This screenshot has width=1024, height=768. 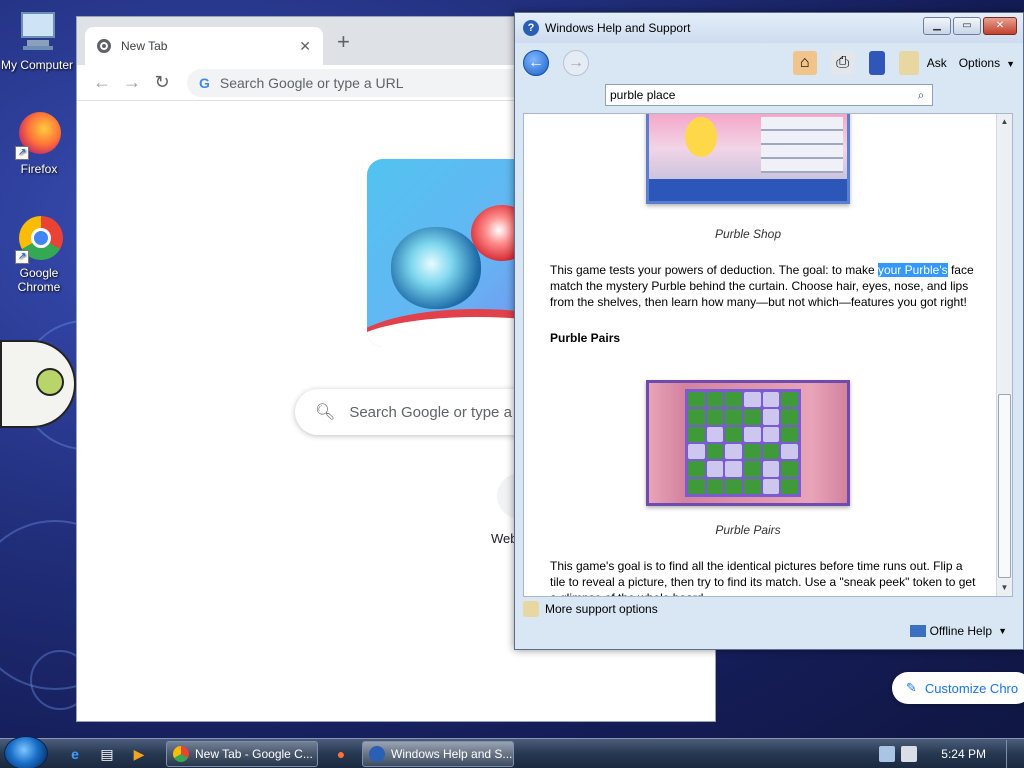 I want to click on options-menu: Options ▼, so click(x=987, y=63).